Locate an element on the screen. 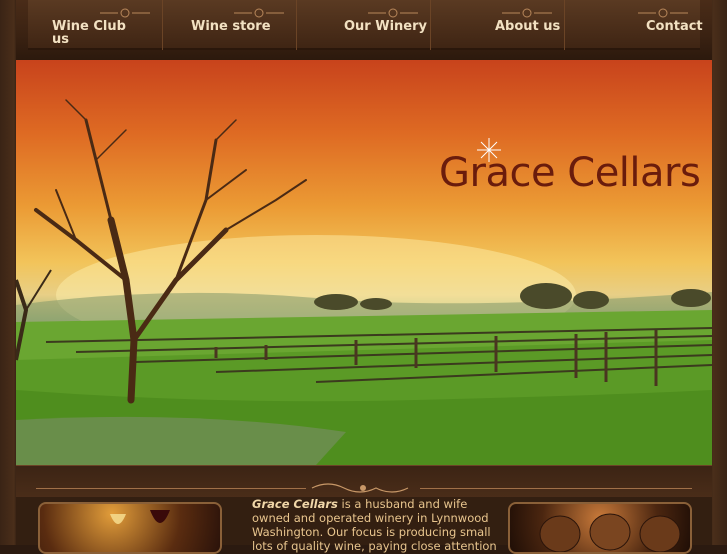 This screenshot has height=554, width=727. nav-label-about-us: About us is located at coordinates (528, 26).